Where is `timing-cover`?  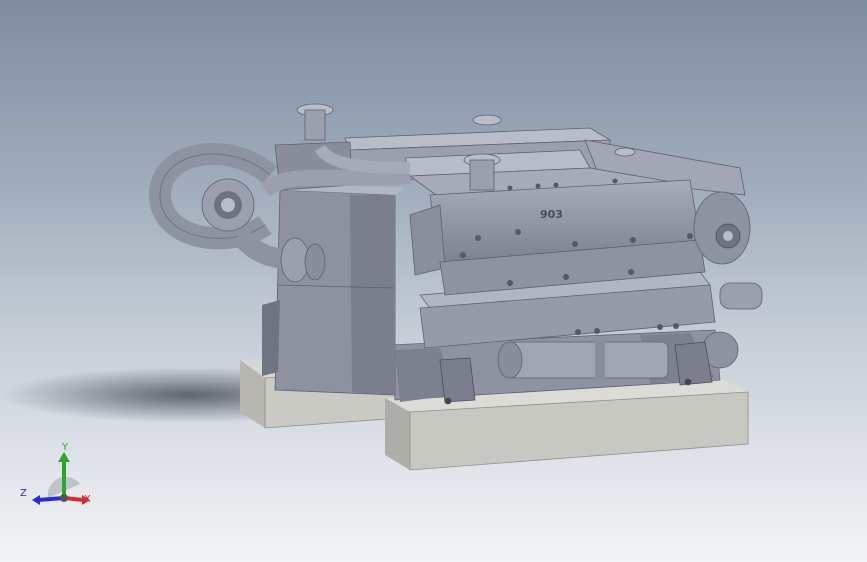
timing-cover is located at coordinates (722, 228).